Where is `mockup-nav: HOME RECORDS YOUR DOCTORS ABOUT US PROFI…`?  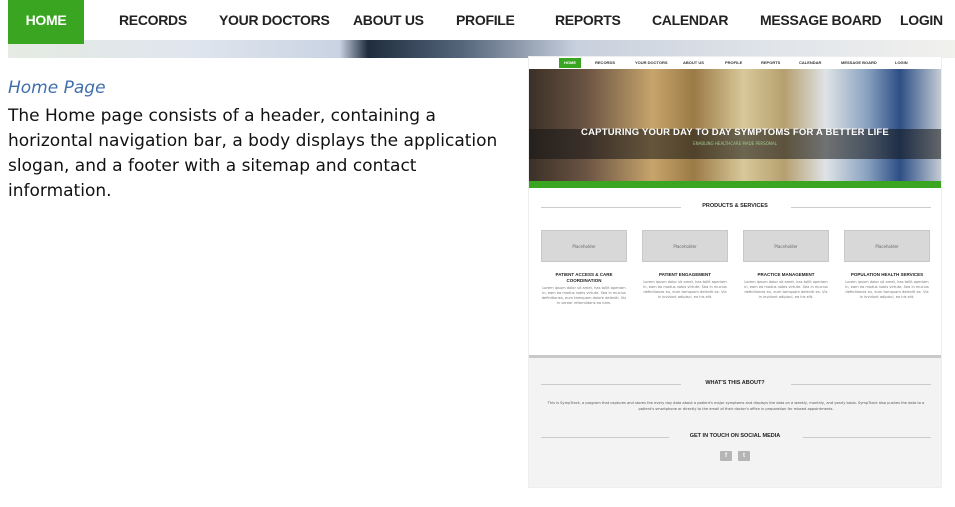 mockup-nav: HOME RECORDS YOUR DOCTORS ABOUT US PROFI… is located at coordinates (735, 63).